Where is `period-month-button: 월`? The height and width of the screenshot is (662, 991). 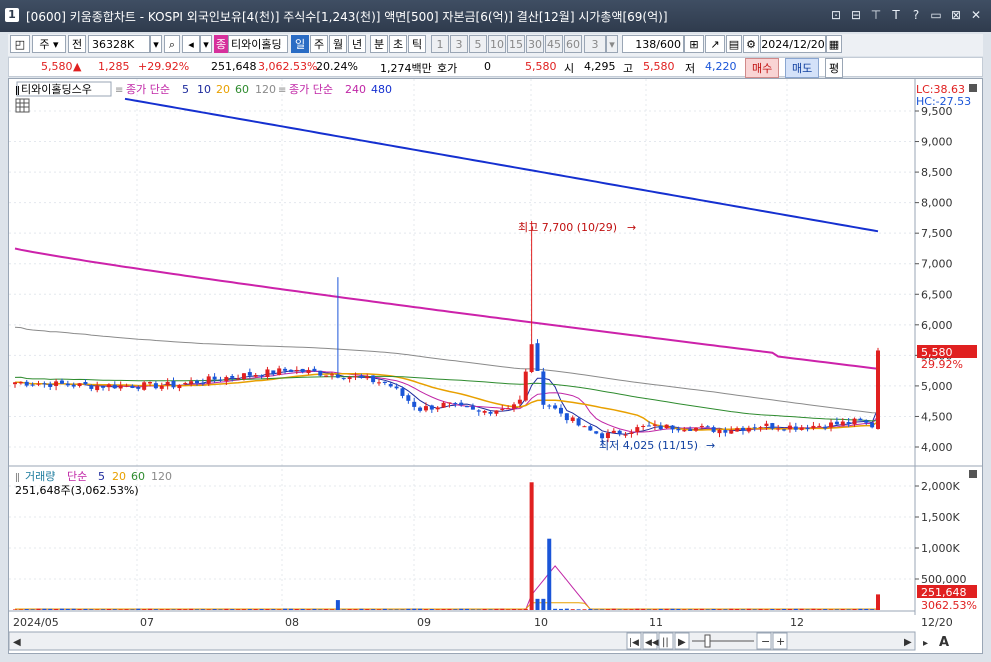
period-month-button: 월 is located at coordinates (338, 44).